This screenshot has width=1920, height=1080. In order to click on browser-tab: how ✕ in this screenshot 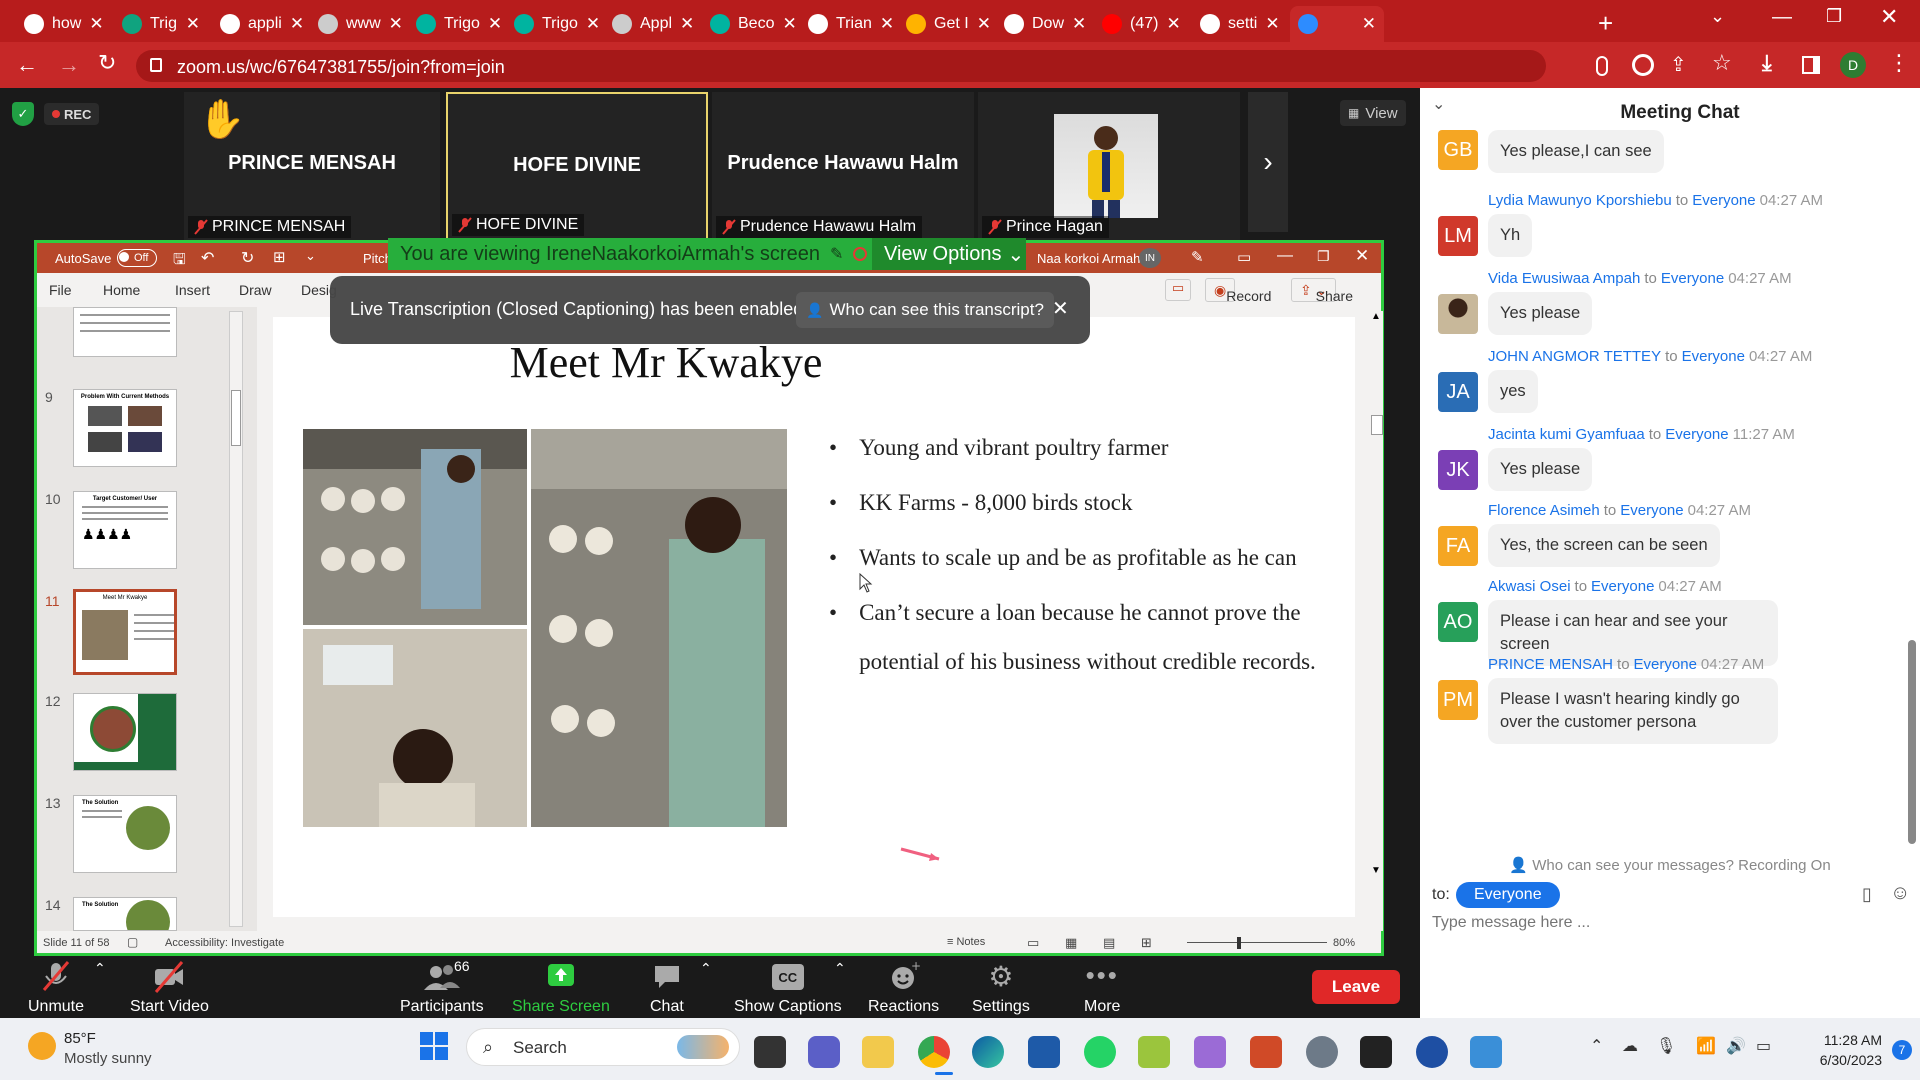, I will do `click(63, 24)`.